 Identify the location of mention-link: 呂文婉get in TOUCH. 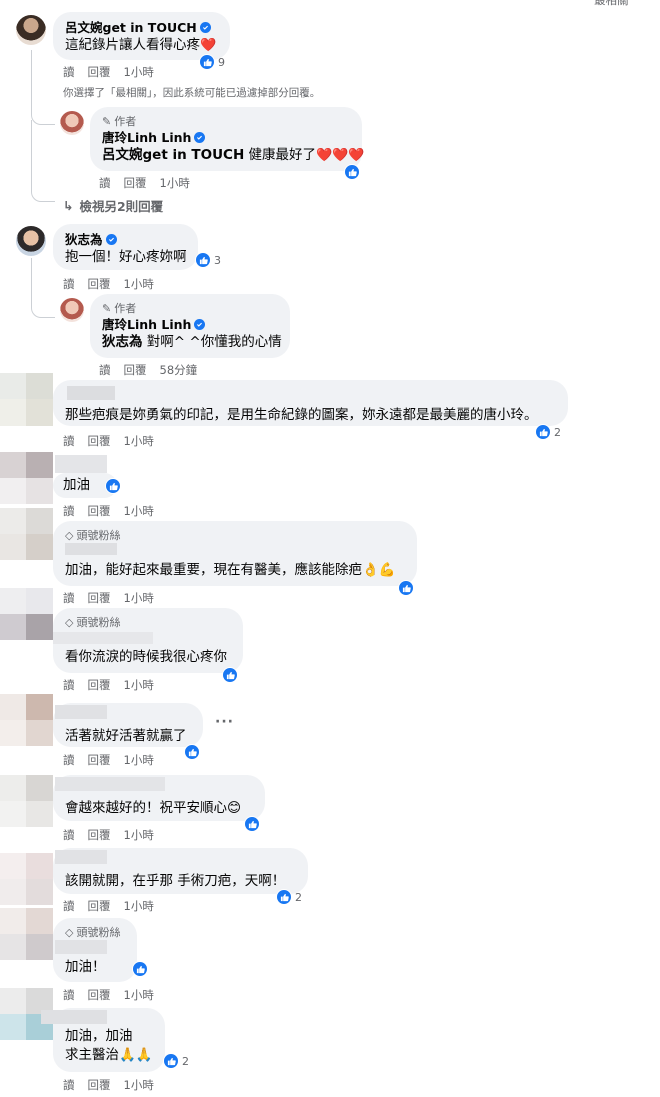
(173, 155).